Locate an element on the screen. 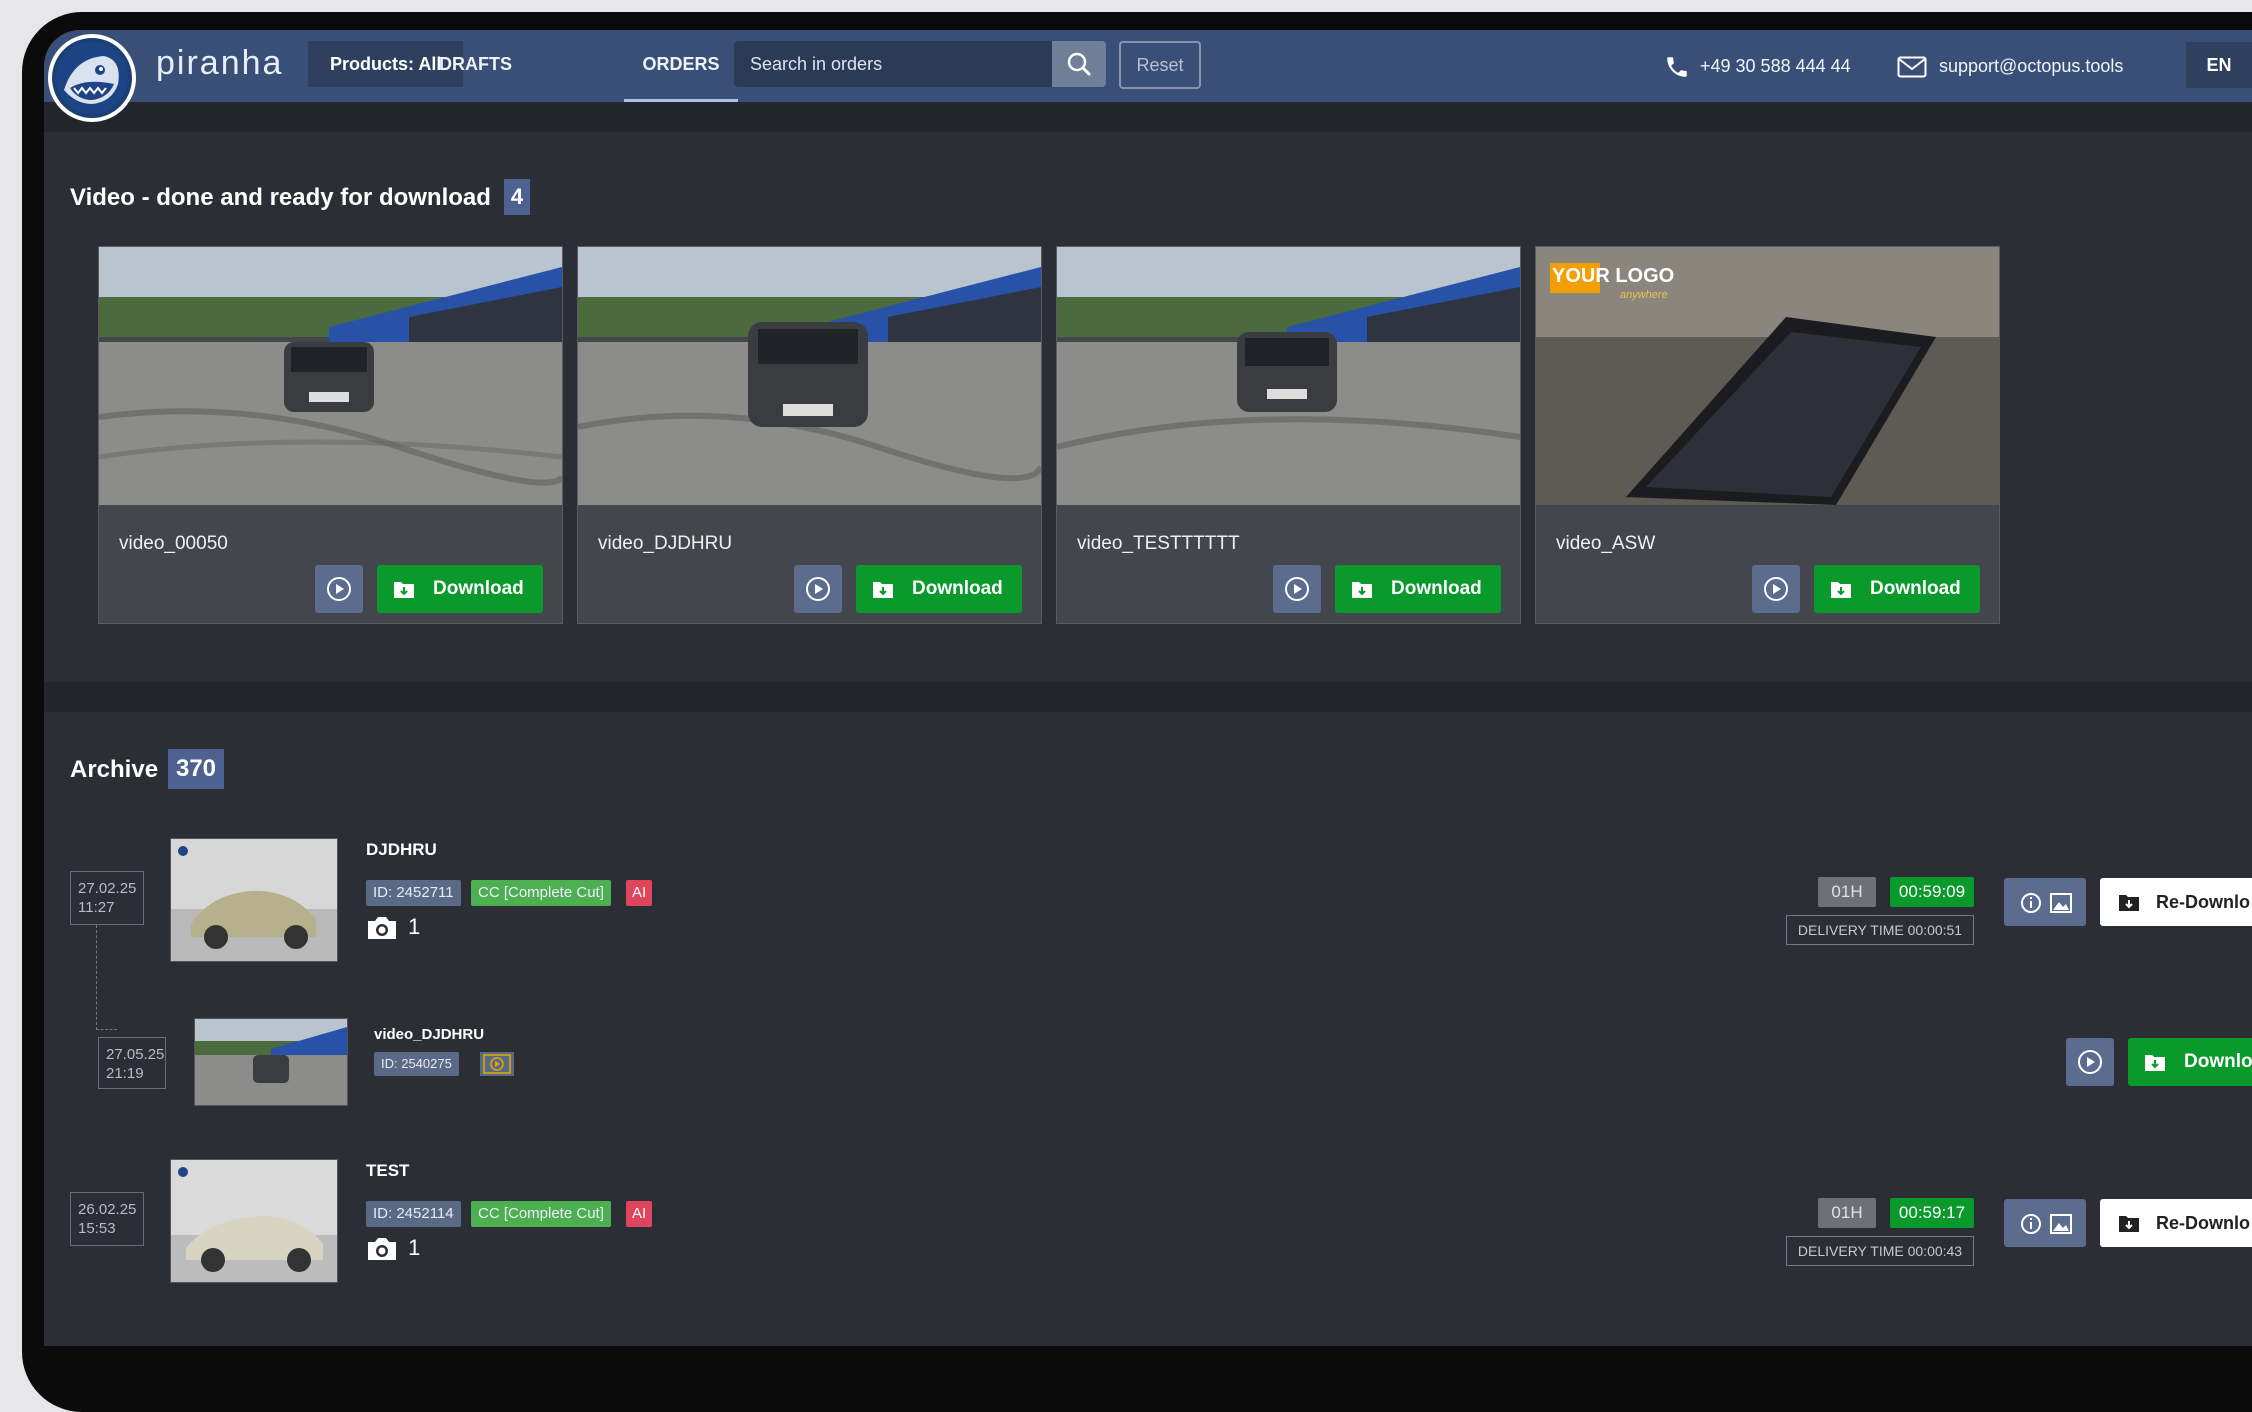 Image resolution: width=2252 pixels, height=1412 pixels. timer-badge: 00:59:17 is located at coordinates (1932, 1213).